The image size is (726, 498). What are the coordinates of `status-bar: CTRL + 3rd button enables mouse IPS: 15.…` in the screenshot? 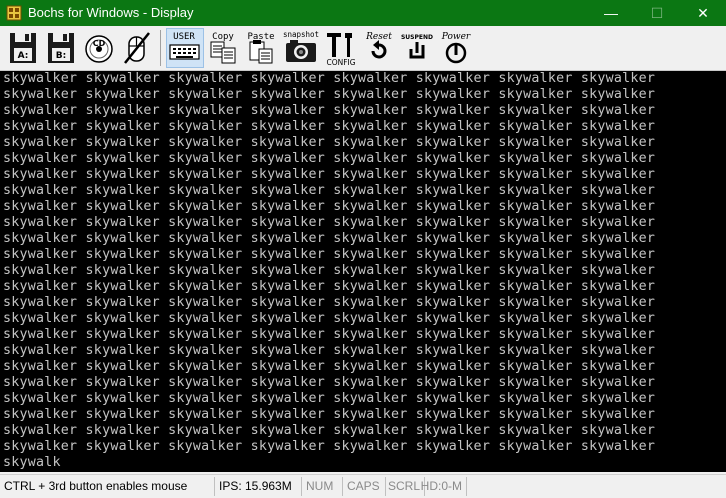 It's located at (363, 486).